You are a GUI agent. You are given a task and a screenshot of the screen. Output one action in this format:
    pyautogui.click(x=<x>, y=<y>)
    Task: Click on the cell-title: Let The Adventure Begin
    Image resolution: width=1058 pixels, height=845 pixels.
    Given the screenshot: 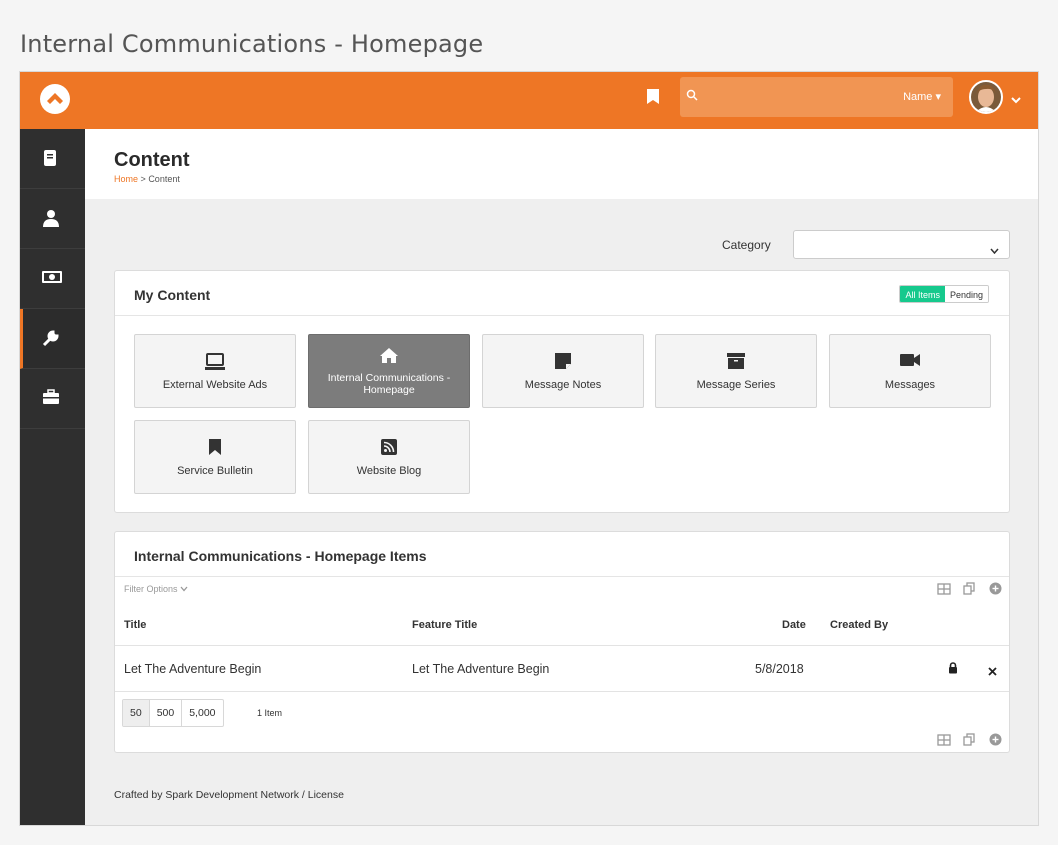 What is the action you would take?
    pyautogui.click(x=193, y=669)
    